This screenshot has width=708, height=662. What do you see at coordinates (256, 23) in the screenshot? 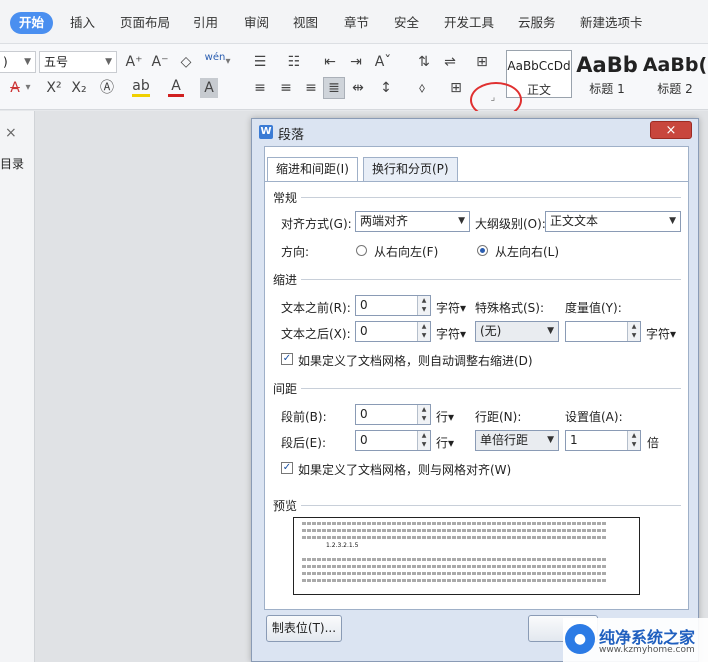
I see `tab-review: 审阅` at bounding box center [256, 23].